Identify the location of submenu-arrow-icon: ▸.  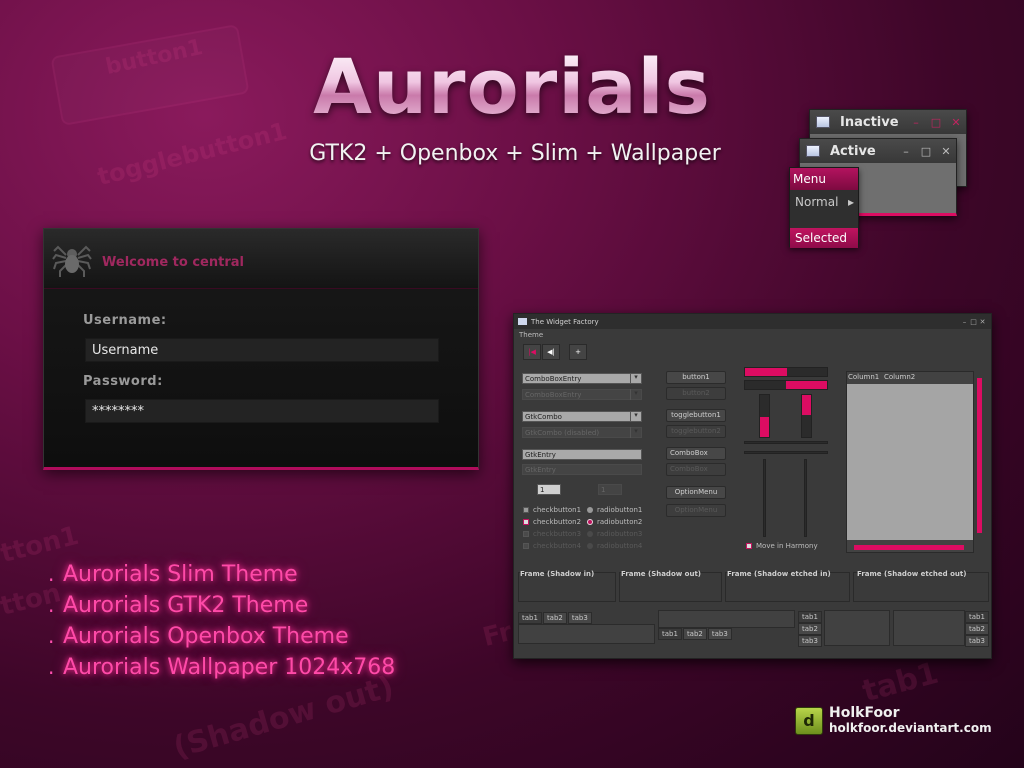
(850, 202).